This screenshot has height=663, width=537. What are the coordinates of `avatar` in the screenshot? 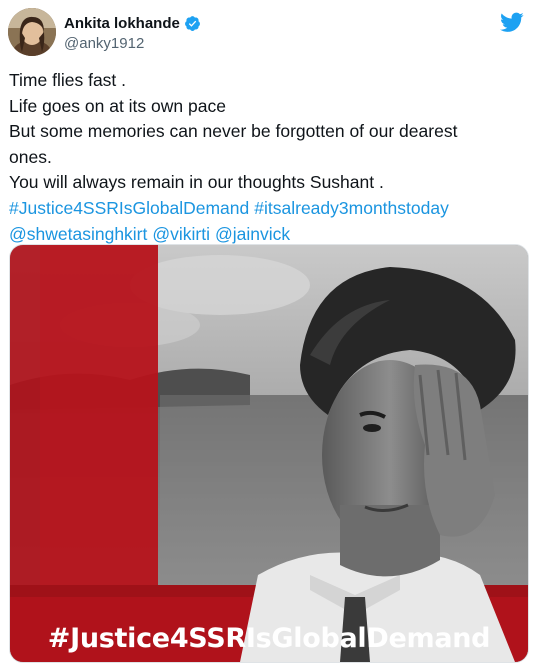 It's located at (32, 32).